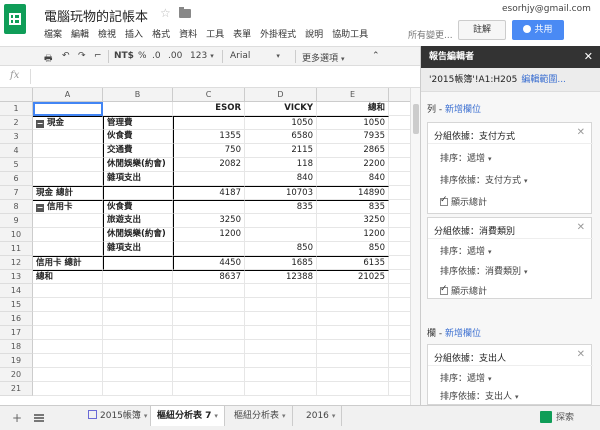 This screenshot has height=430, width=600. What do you see at coordinates (134, 33) in the screenshot?
I see `menu-insert: 插入` at bounding box center [134, 33].